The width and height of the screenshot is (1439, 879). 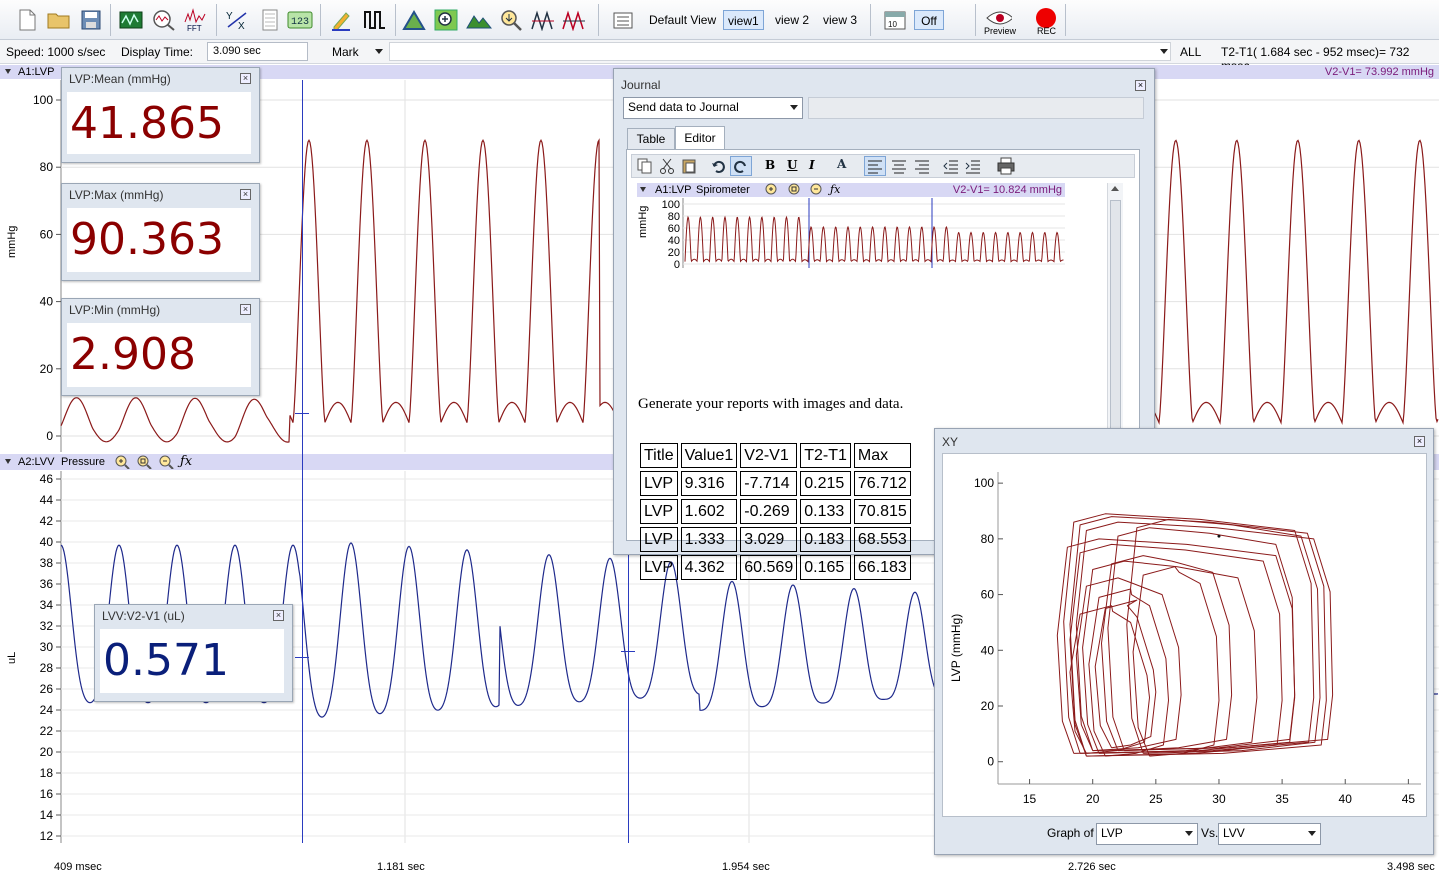 What do you see at coordinates (858, 234) in the screenshot?
I see `mini-plot: 100806040200` at bounding box center [858, 234].